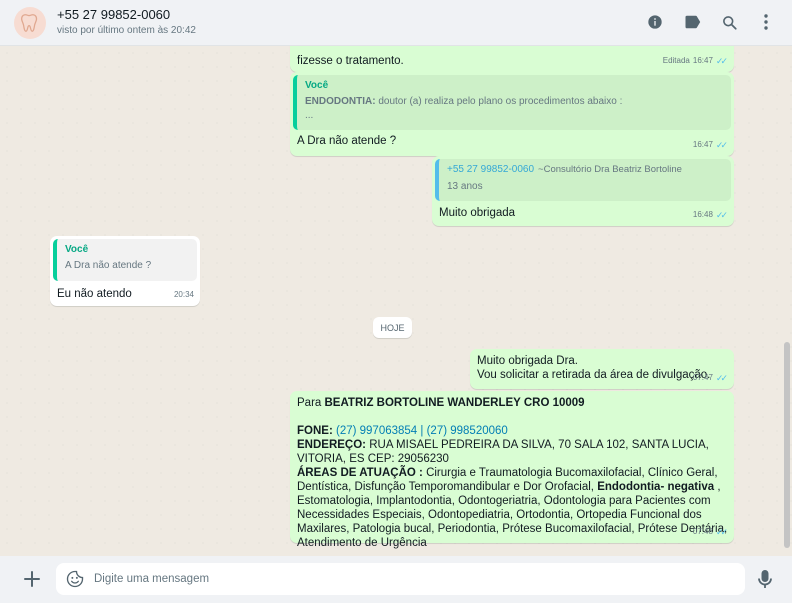  I want to click on edited-label: Editada, so click(676, 60).